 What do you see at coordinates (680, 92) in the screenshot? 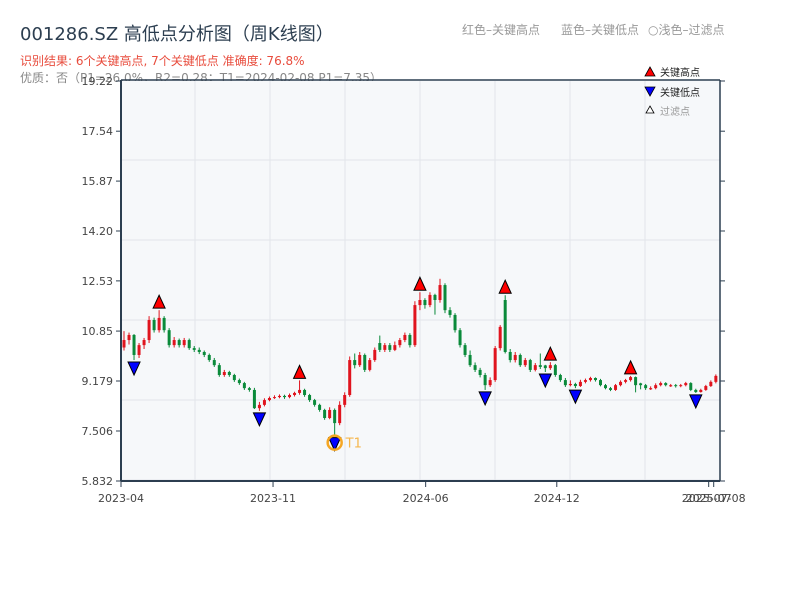
I see `legend-low-label: 关键低点` at bounding box center [680, 92].